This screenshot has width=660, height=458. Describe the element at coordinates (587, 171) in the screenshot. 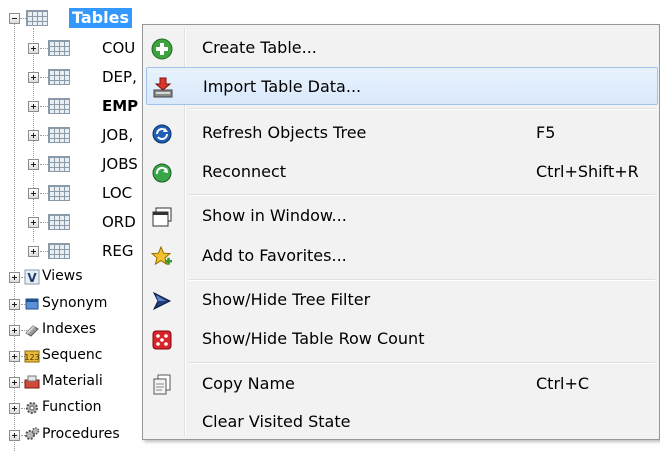

I see `menu-item-shortcut: Ctrl+Shift+R` at that location.